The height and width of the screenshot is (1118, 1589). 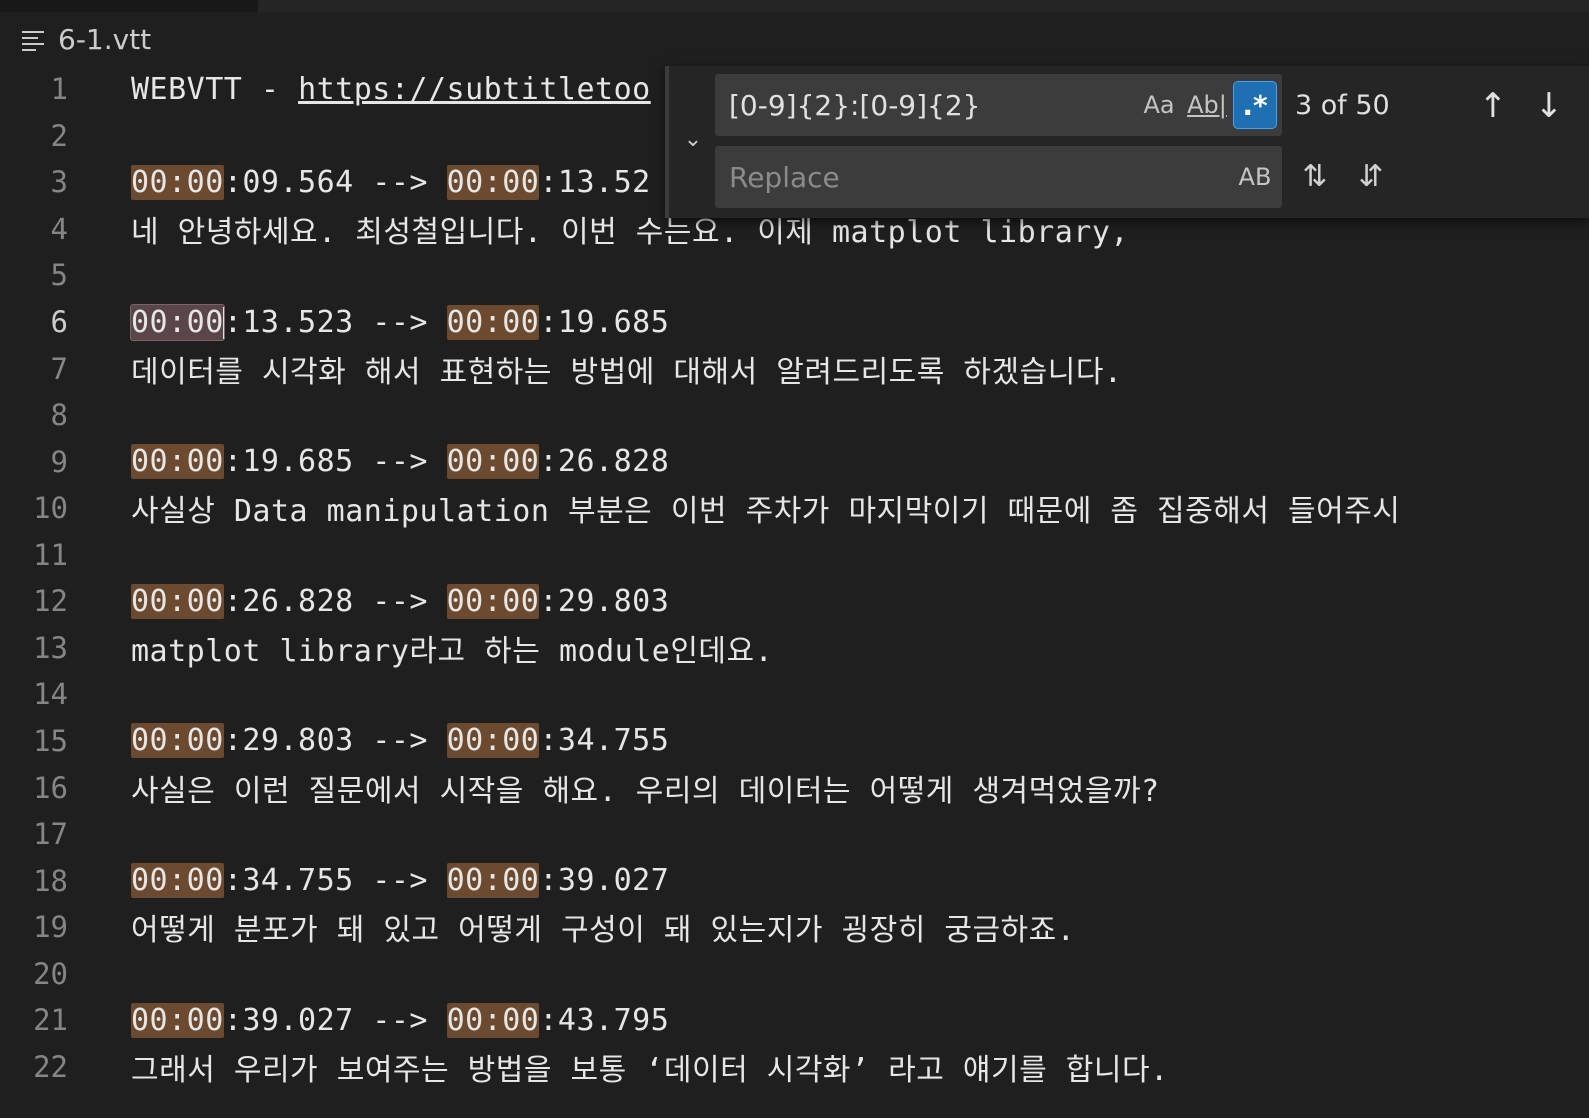 I want to click on line-number: 3, so click(x=59, y=182).